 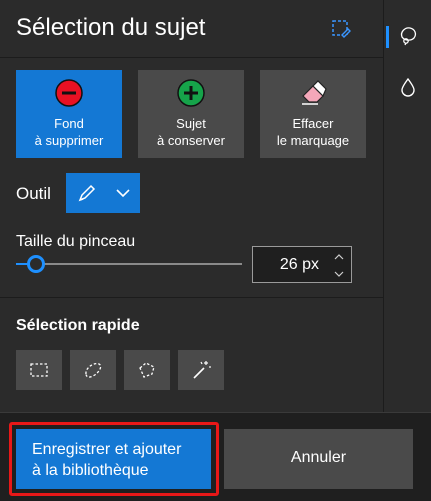 I want to click on minus-circle-icon, so click(x=69, y=93).